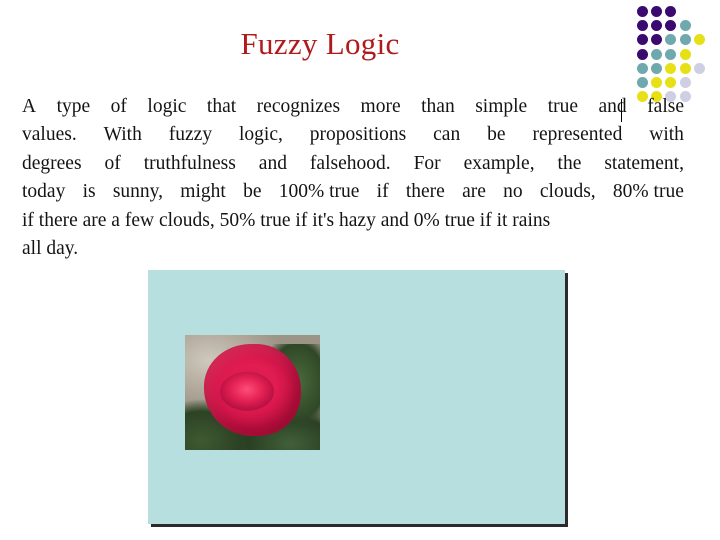 The height and width of the screenshot is (540, 720). I want to click on body-word: false, so click(665, 106).